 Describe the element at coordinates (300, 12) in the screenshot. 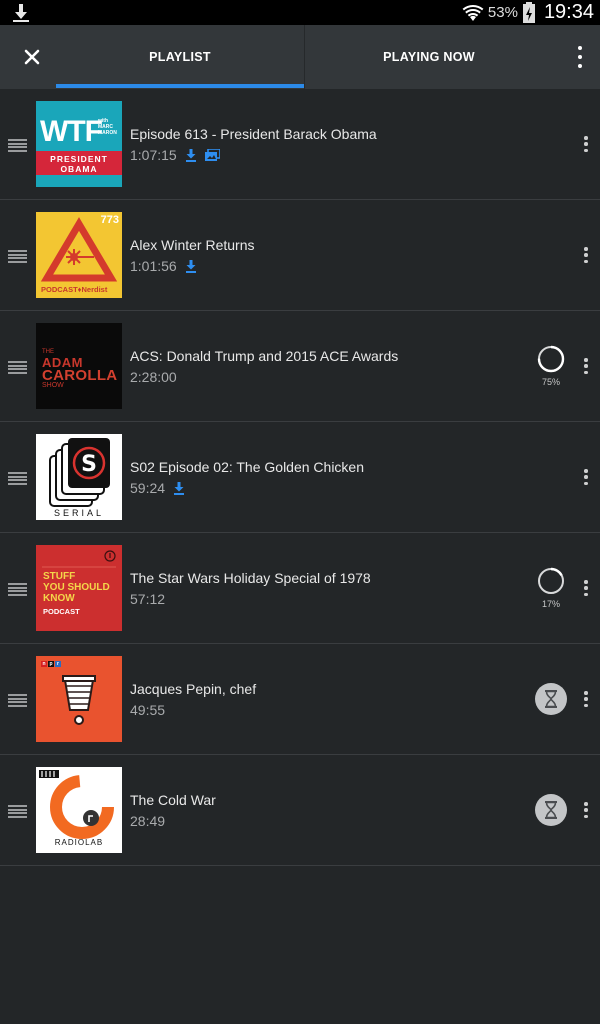

I see `status-bar: 53% 19:34` at that location.